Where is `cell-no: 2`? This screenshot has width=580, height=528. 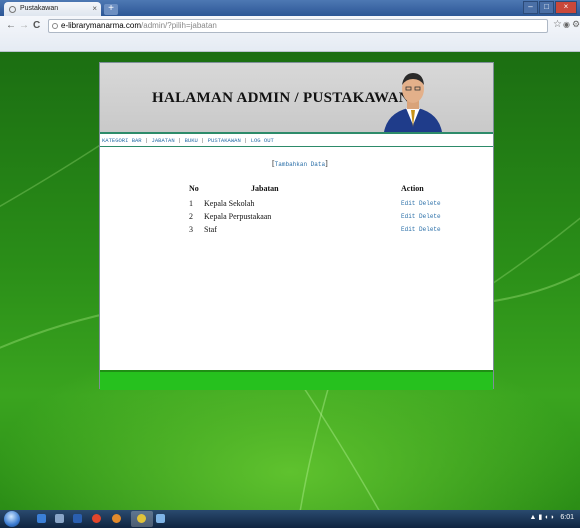
cell-no: 2 is located at coordinates (191, 216).